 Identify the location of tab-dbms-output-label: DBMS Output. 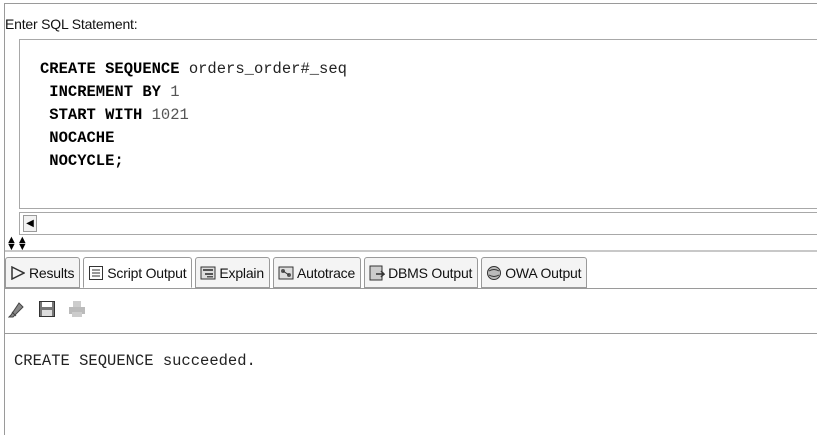
(430, 272).